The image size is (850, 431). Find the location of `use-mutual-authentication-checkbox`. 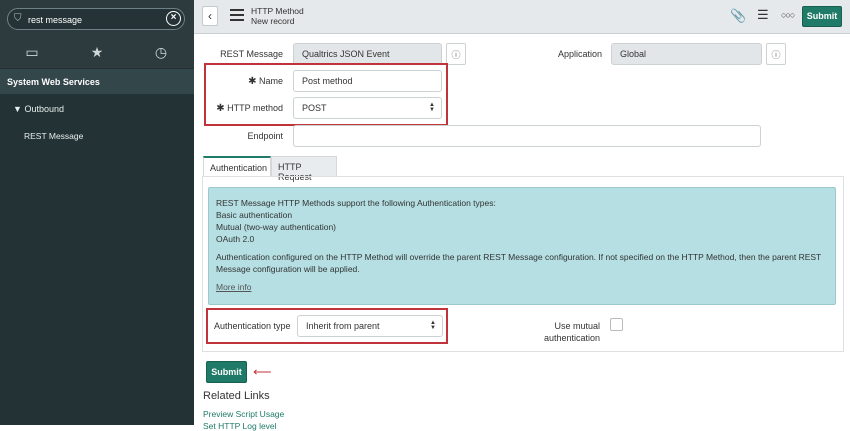

use-mutual-authentication-checkbox is located at coordinates (616, 324).